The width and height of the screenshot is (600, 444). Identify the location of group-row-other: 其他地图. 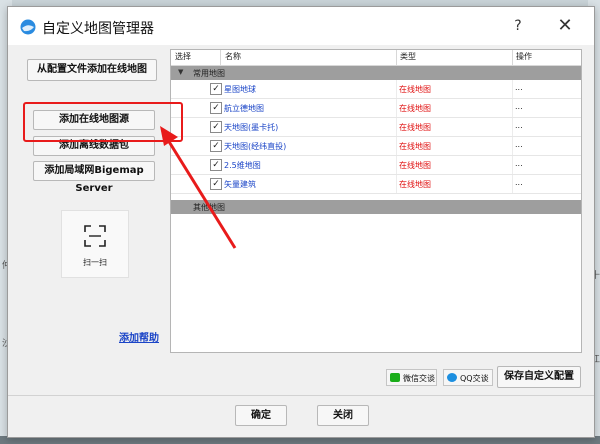
(376, 207).